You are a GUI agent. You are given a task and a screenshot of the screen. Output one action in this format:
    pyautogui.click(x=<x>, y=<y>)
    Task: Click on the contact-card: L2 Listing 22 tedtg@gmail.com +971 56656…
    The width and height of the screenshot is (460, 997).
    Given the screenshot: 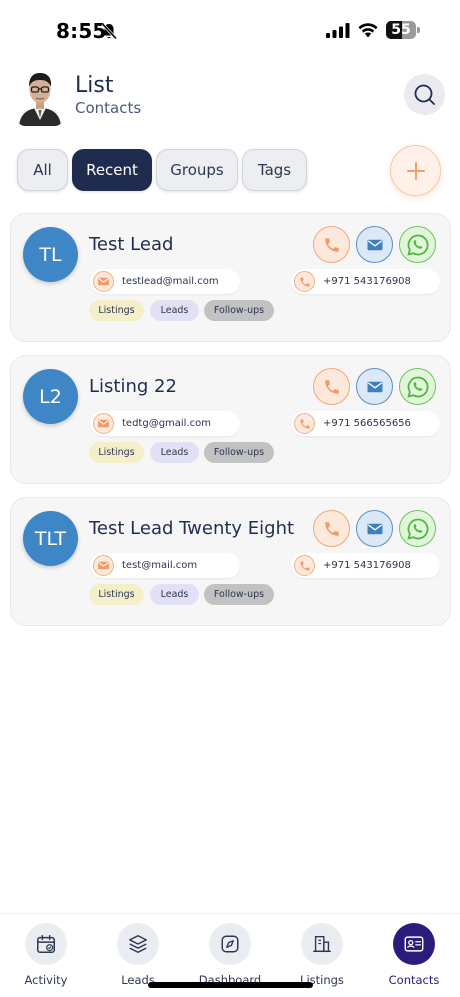 What is the action you would take?
    pyautogui.click(x=230, y=419)
    